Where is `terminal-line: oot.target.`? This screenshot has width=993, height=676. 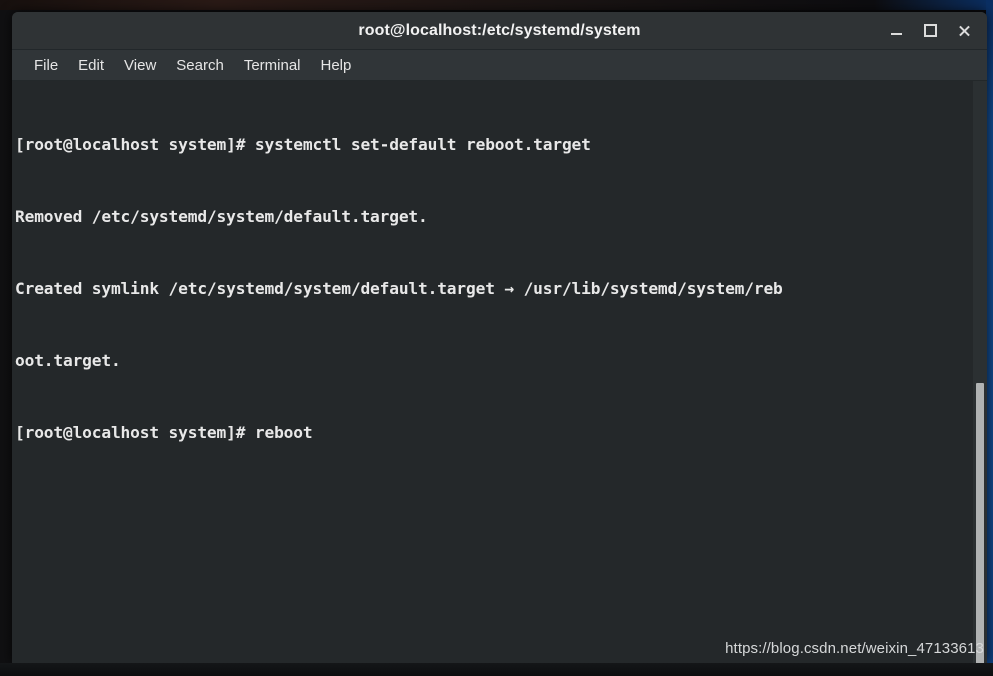 terminal-line: oot.target. is located at coordinates (68, 360).